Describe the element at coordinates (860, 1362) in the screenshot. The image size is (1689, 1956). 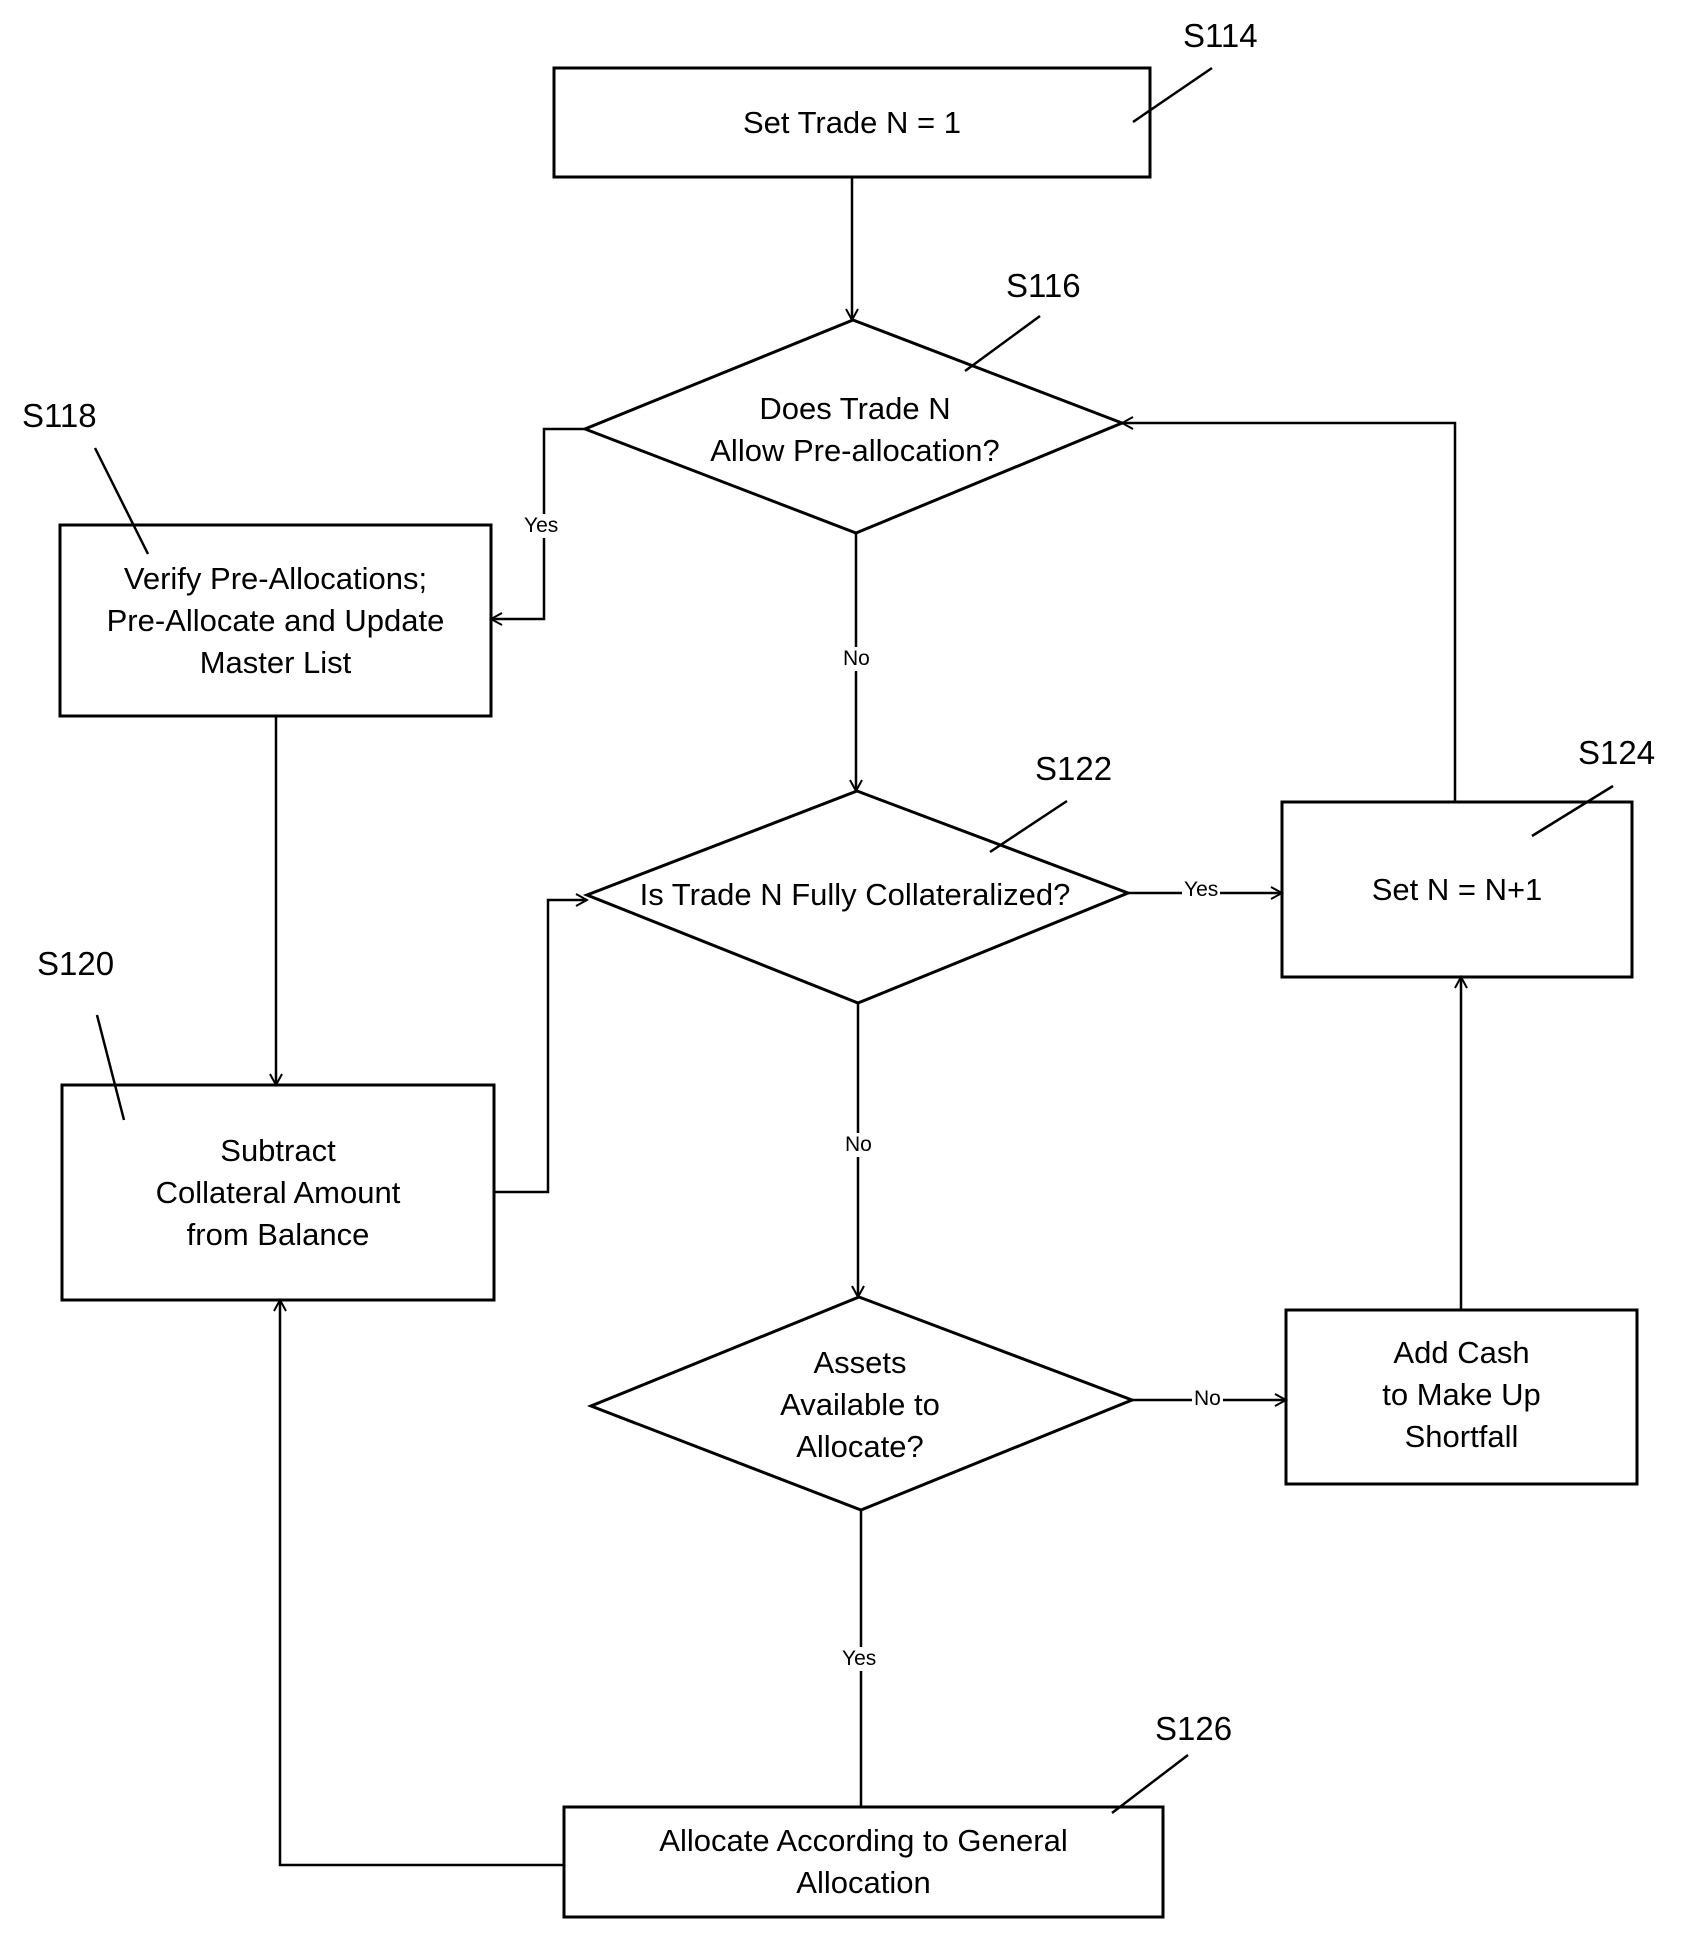
I see `assets-label-line-1: Assets` at that location.